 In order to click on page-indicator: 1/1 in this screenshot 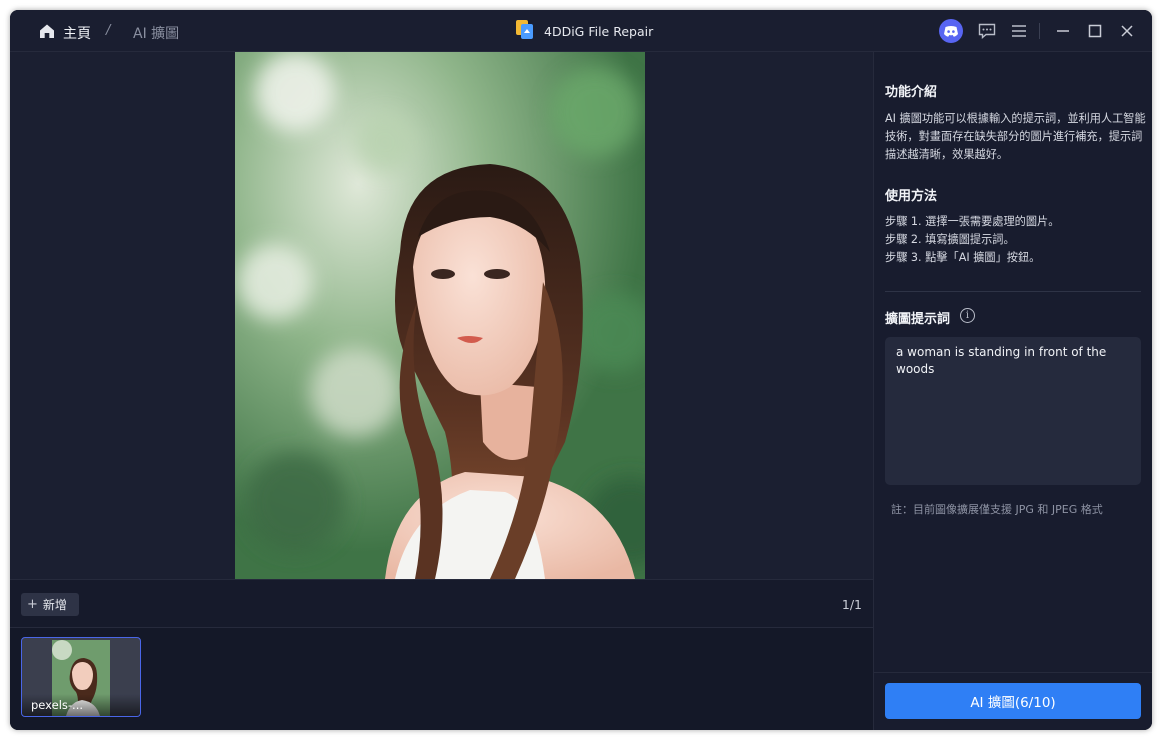, I will do `click(851, 604)`.